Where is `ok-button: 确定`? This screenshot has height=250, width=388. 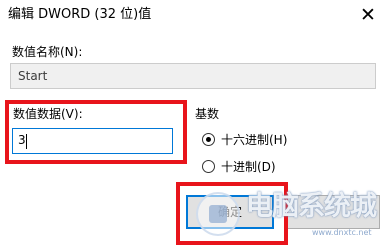 ok-button: 确定 is located at coordinates (230, 212).